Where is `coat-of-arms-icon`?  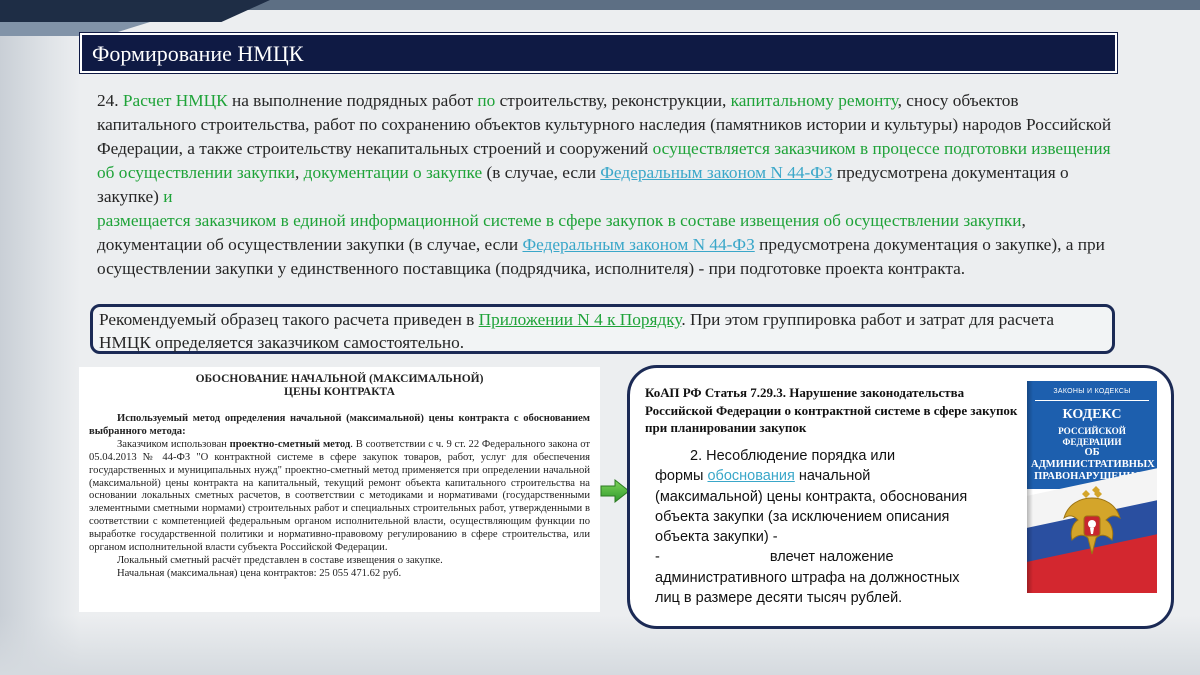
coat-of-arms-icon is located at coordinates (1092, 520).